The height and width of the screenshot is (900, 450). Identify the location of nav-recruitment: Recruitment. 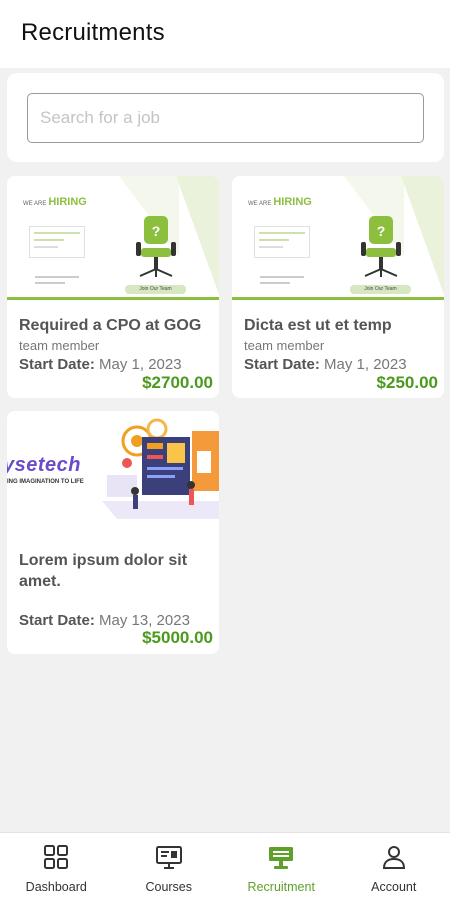
(281, 866).